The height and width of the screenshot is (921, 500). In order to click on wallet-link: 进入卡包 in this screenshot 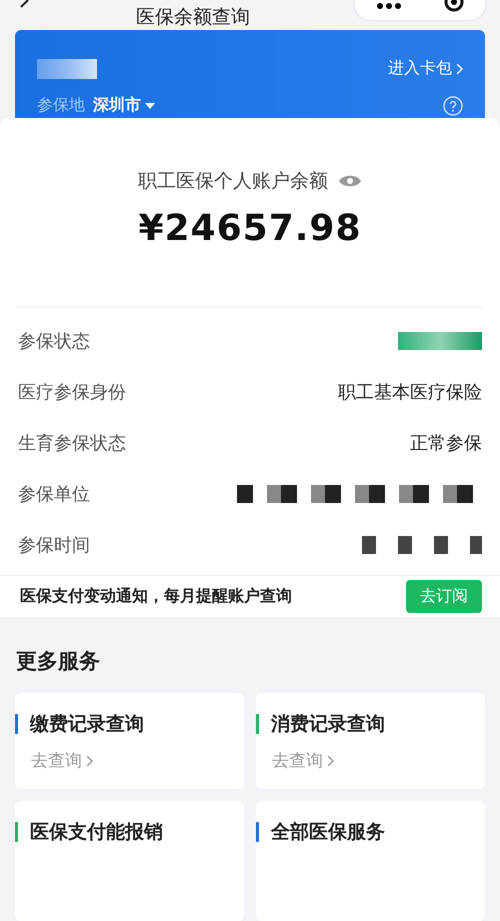, I will do `click(425, 68)`.